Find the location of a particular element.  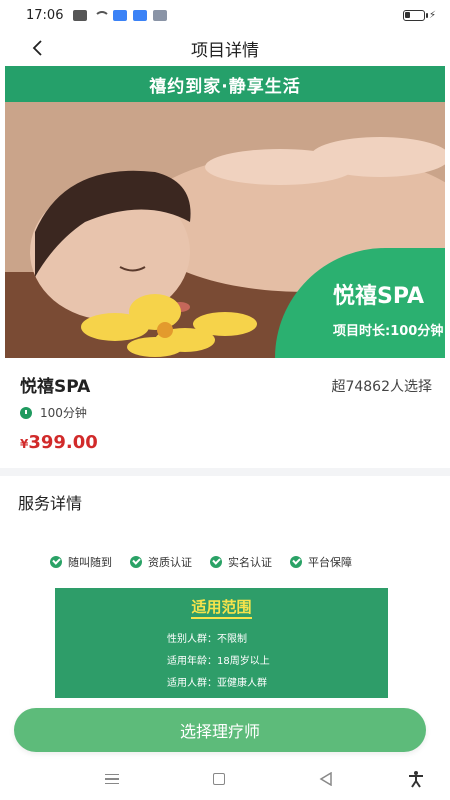

status-icons is located at coordinates (120, 15).